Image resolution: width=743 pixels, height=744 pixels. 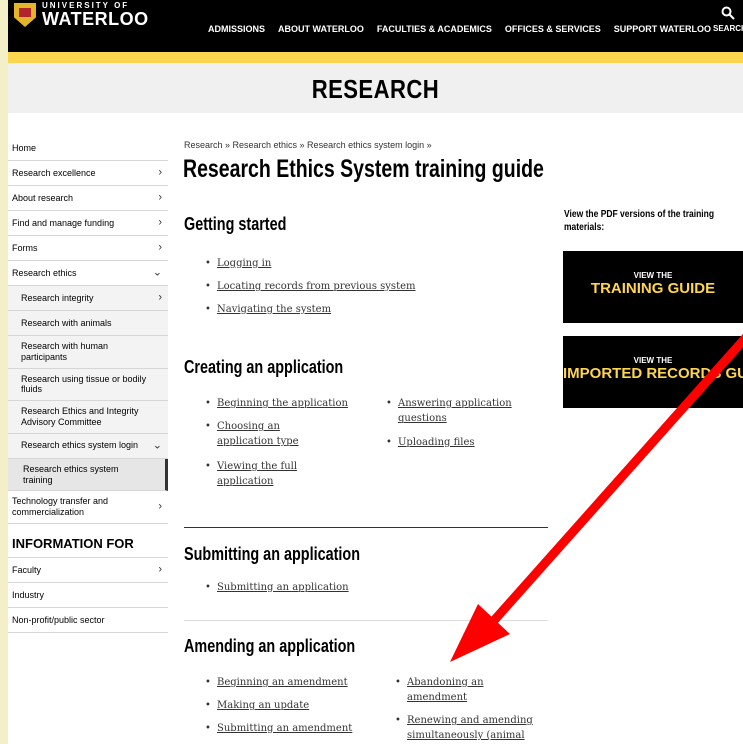 I want to click on sidebar-item-industry: Industry, so click(x=88, y=595).